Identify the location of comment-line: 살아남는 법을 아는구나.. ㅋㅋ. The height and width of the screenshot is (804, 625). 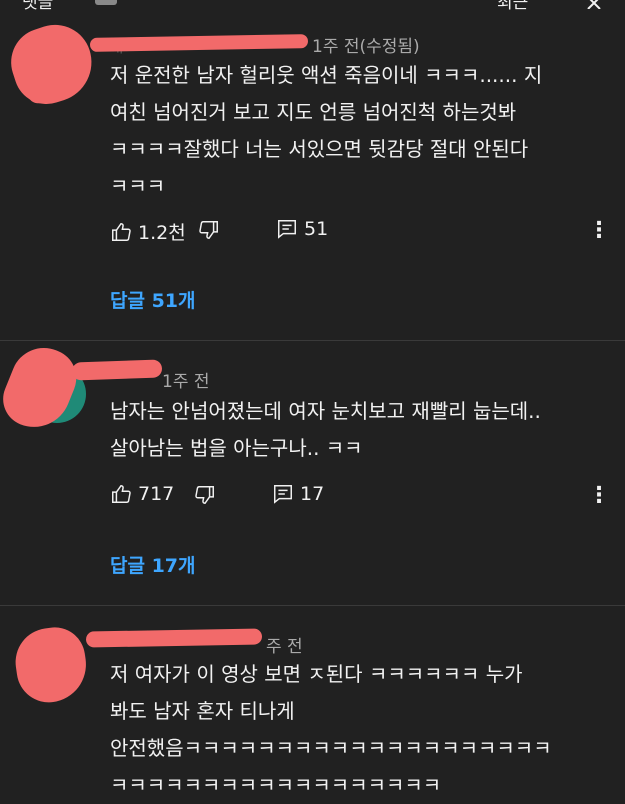
(236, 448).